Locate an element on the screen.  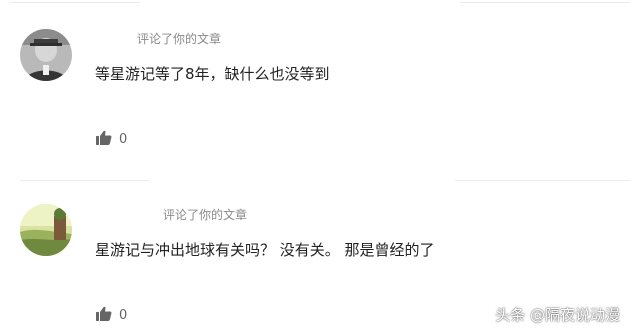
comment-text: 星游记与冲出地球有关吗？ 没有关。 那是曾经的了 is located at coordinates (265, 250).